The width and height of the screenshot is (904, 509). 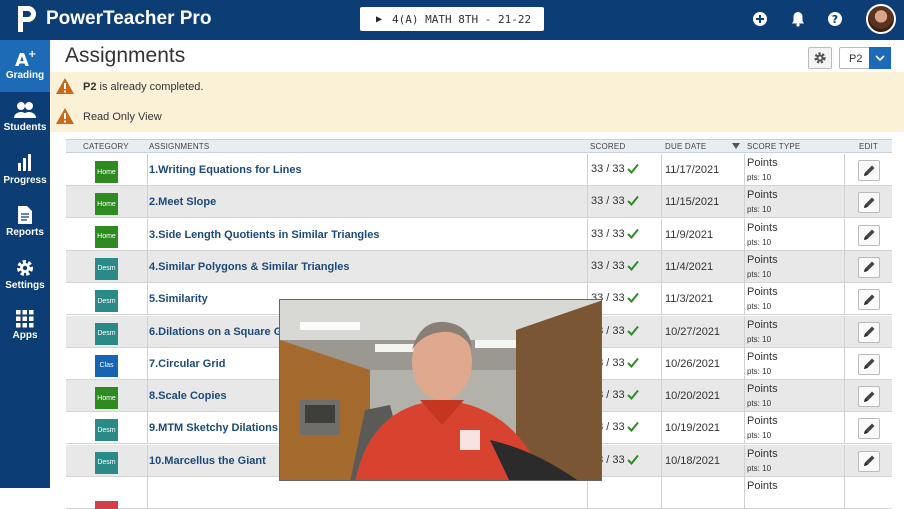 I want to click on header-assignments: ASSIGNMENTS, so click(x=179, y=146).